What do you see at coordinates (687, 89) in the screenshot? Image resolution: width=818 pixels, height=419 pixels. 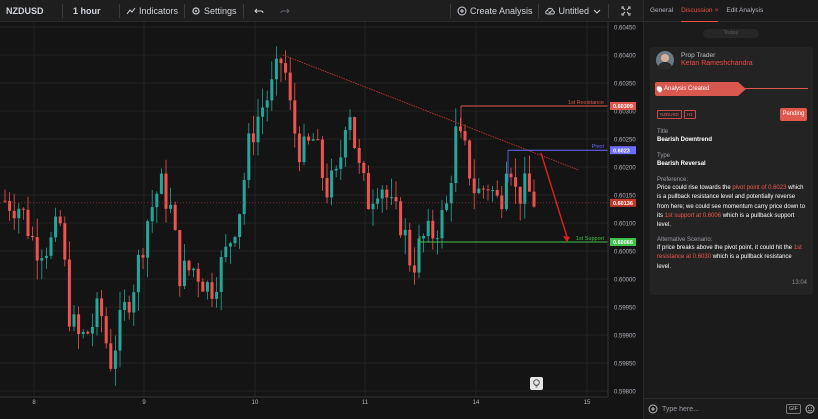 I see `event-label: Analysis Created` at bounding box center [687, 89].